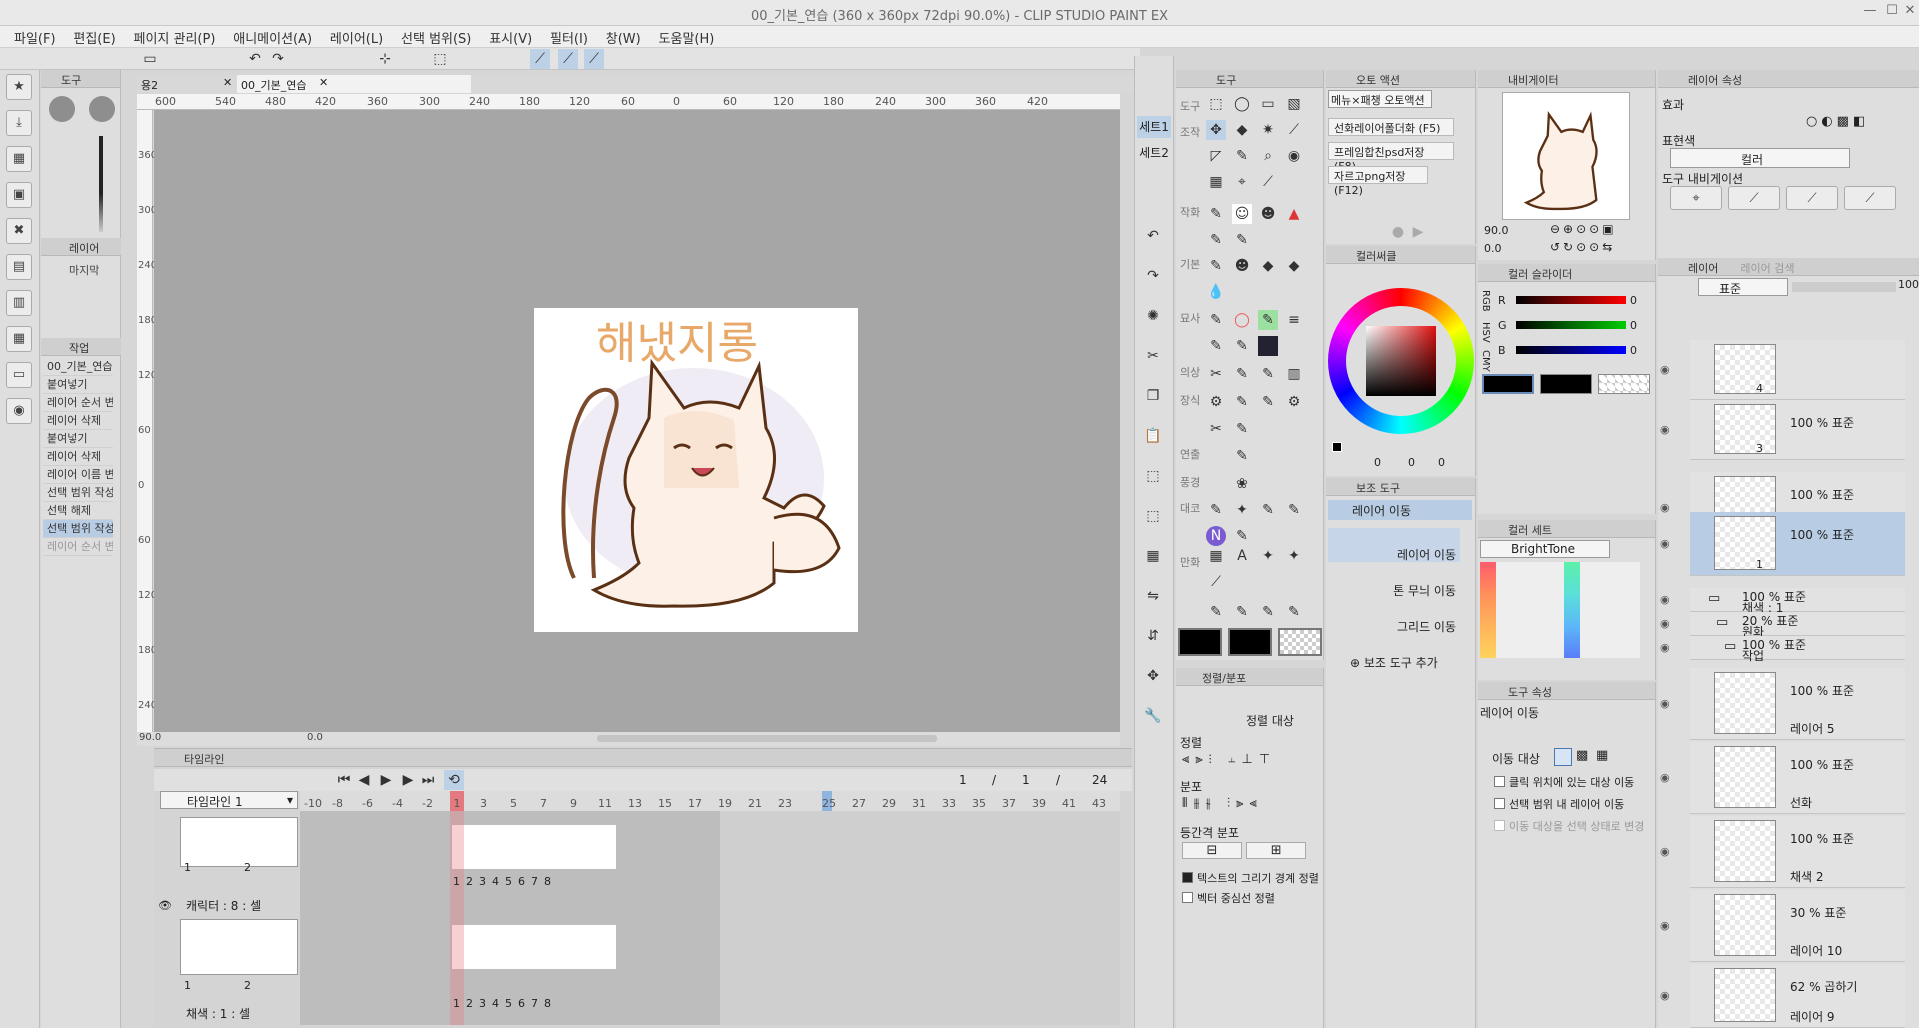  What do you see at coordinates (1216, 612) in the screenshot?
I see `pen-a-icon: ✎` at bounding box center [1216, 612].